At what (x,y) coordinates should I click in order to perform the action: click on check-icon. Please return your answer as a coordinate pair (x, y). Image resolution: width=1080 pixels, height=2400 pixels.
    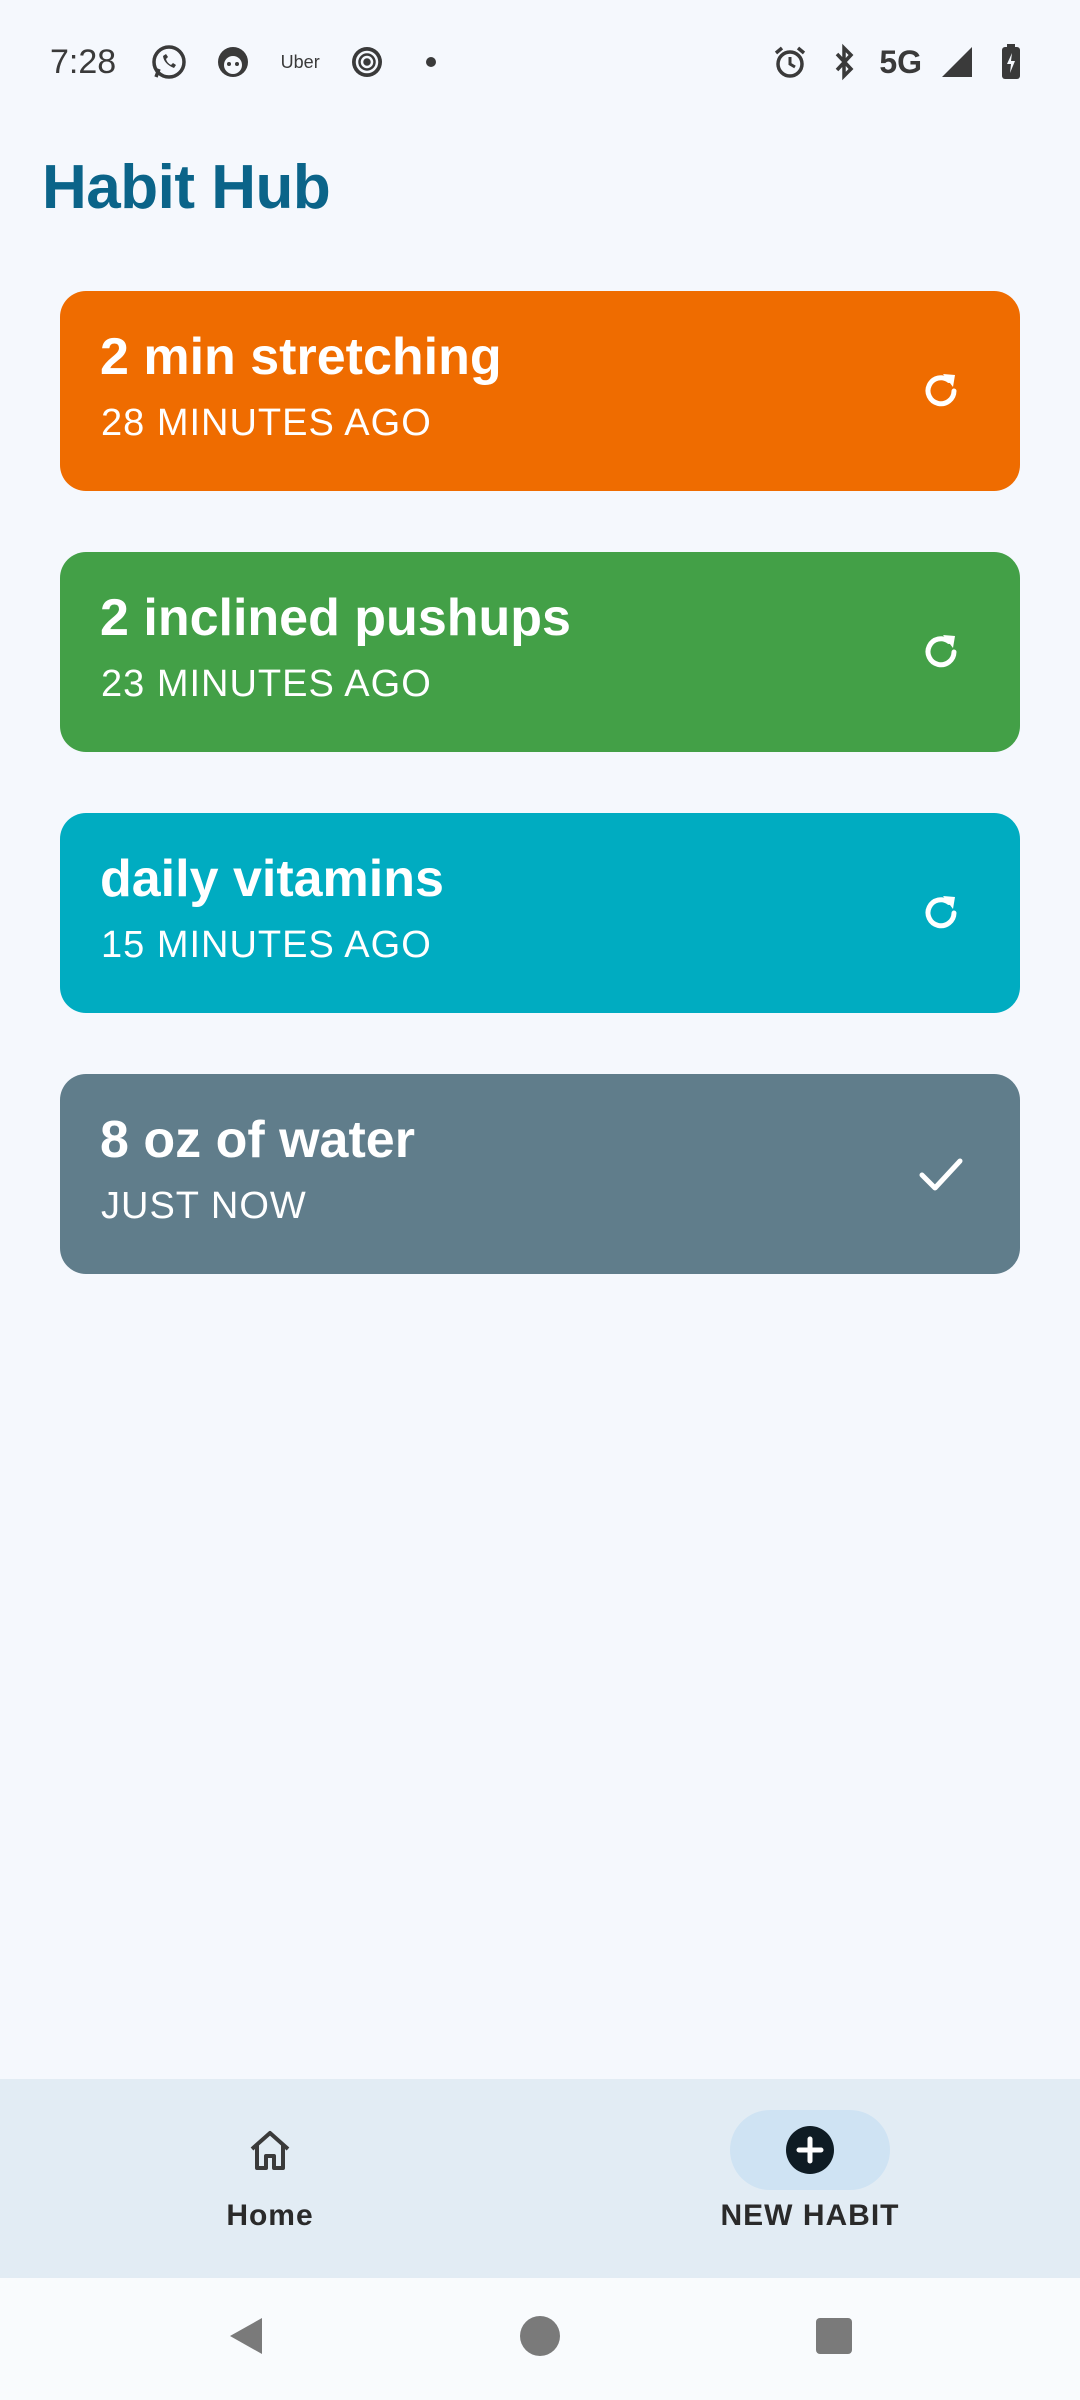
    Looking at the image, I should click on (941, 1174).